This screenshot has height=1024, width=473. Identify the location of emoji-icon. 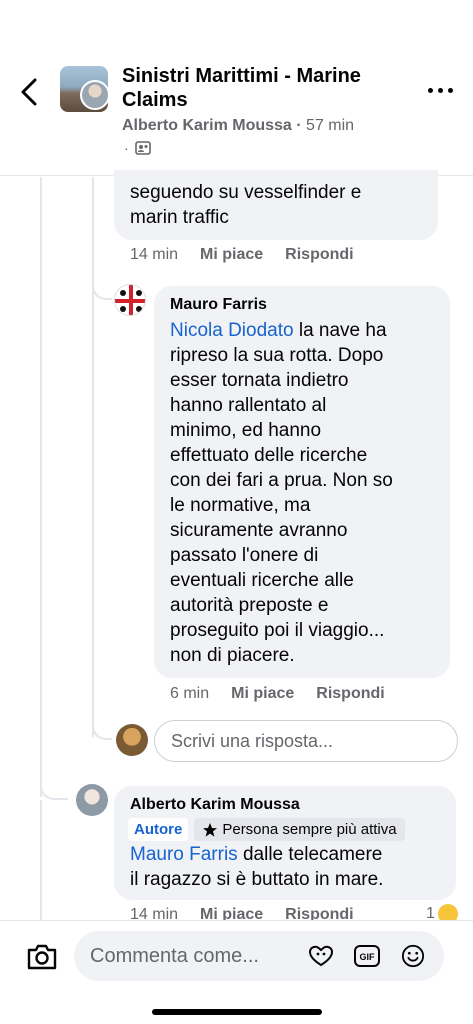
(413, 956).